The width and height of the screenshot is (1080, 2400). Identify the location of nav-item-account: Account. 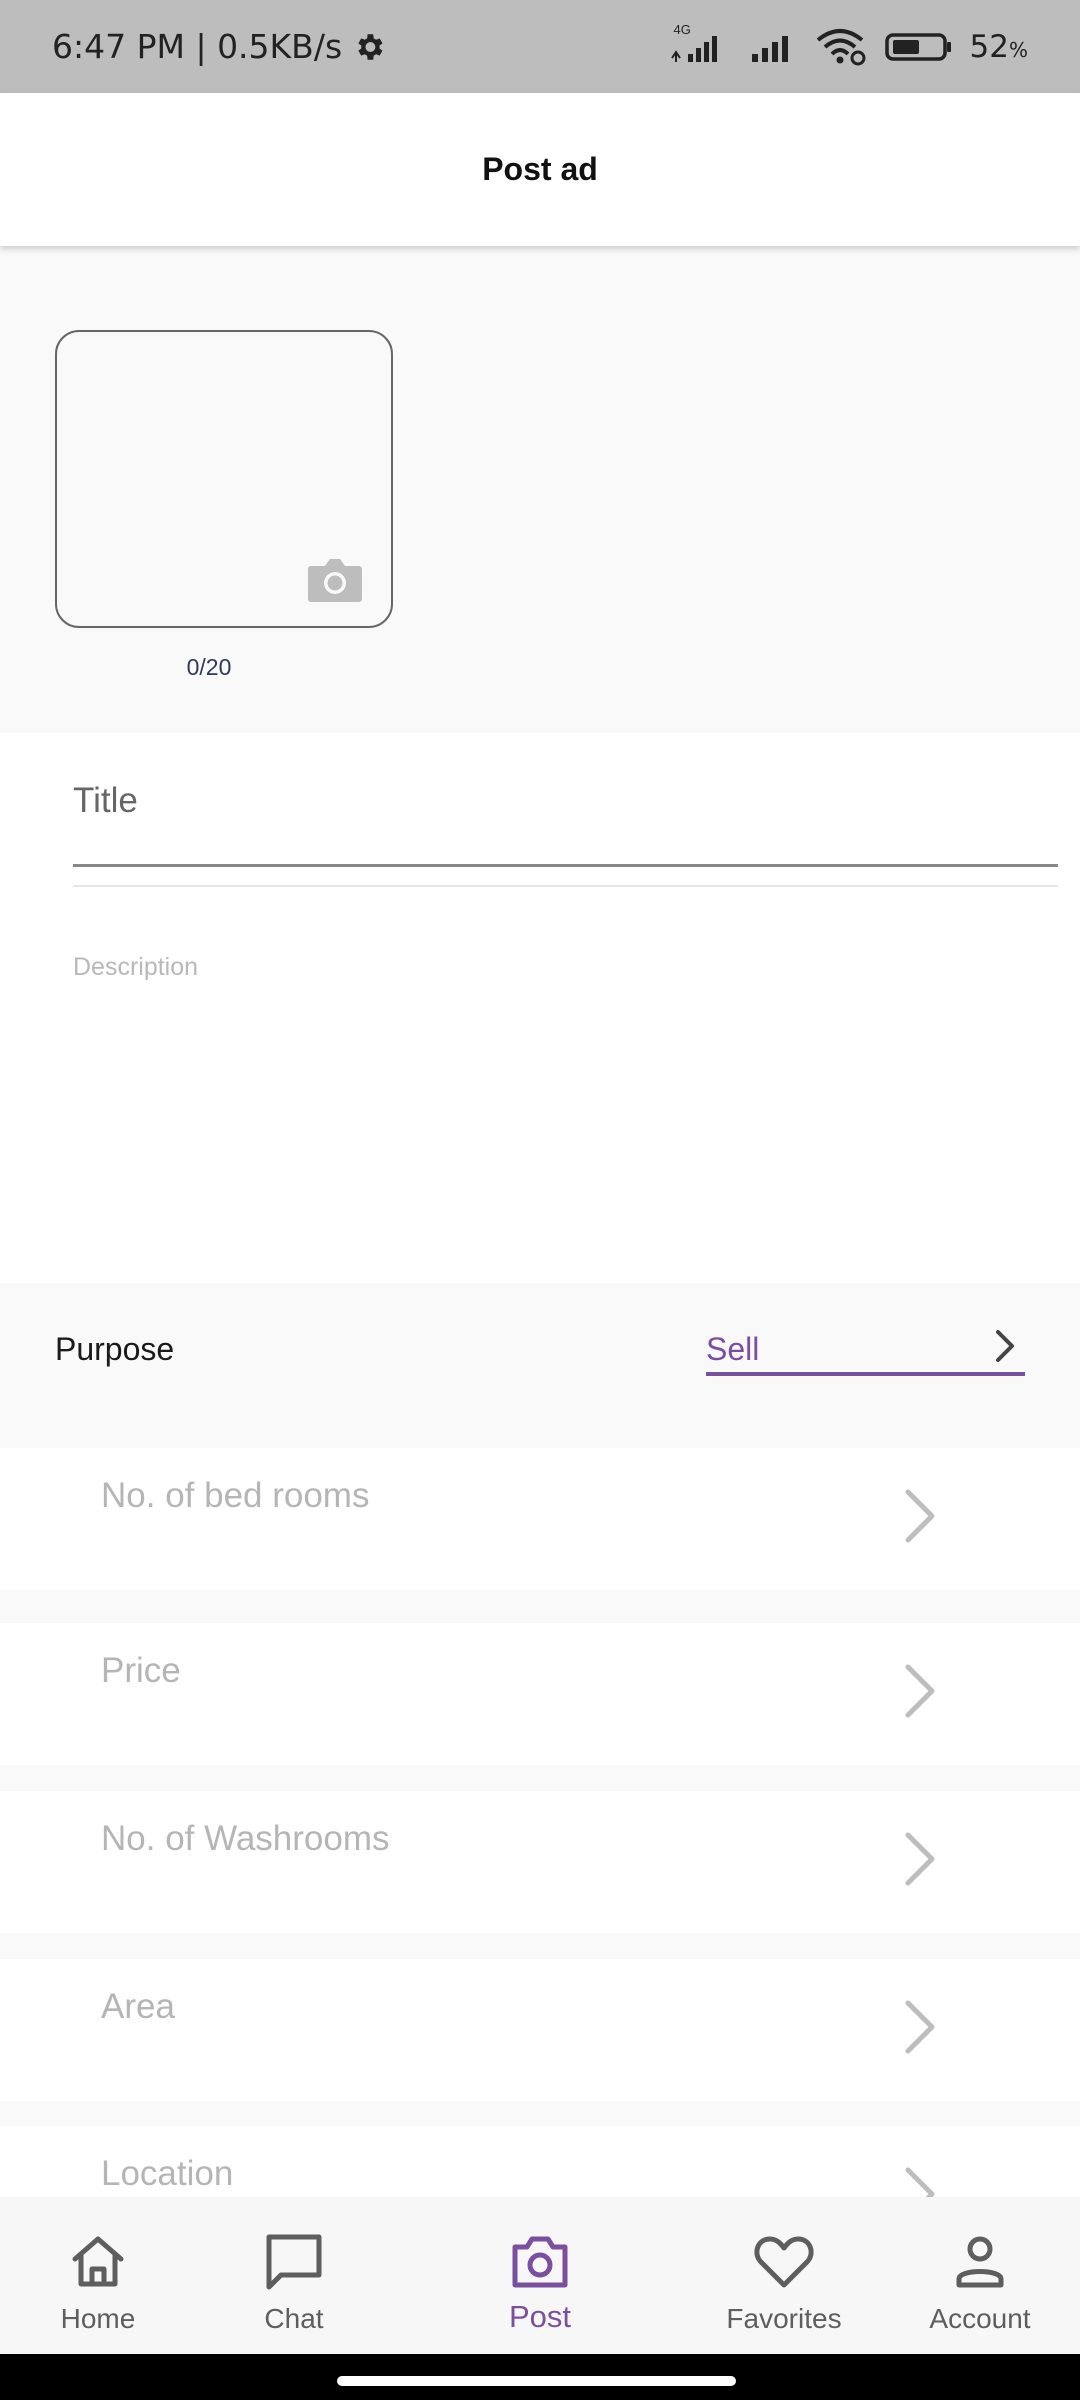
(980, 2275).